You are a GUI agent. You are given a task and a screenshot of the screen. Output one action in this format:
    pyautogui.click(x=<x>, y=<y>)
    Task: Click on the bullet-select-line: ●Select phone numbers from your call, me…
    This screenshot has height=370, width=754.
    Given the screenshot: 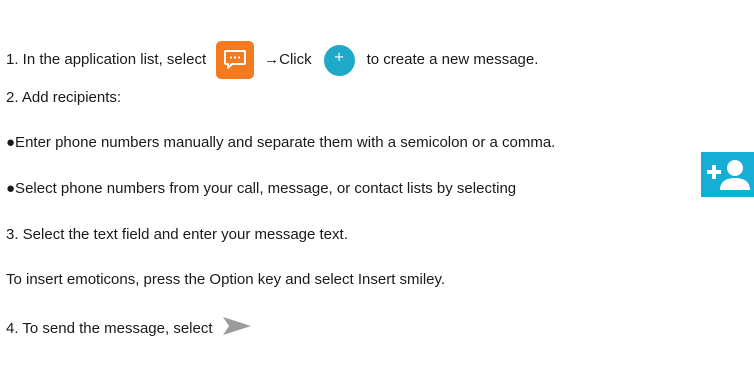 What is the action you would take?
    pyautogui.click(x=261, y=189)
    